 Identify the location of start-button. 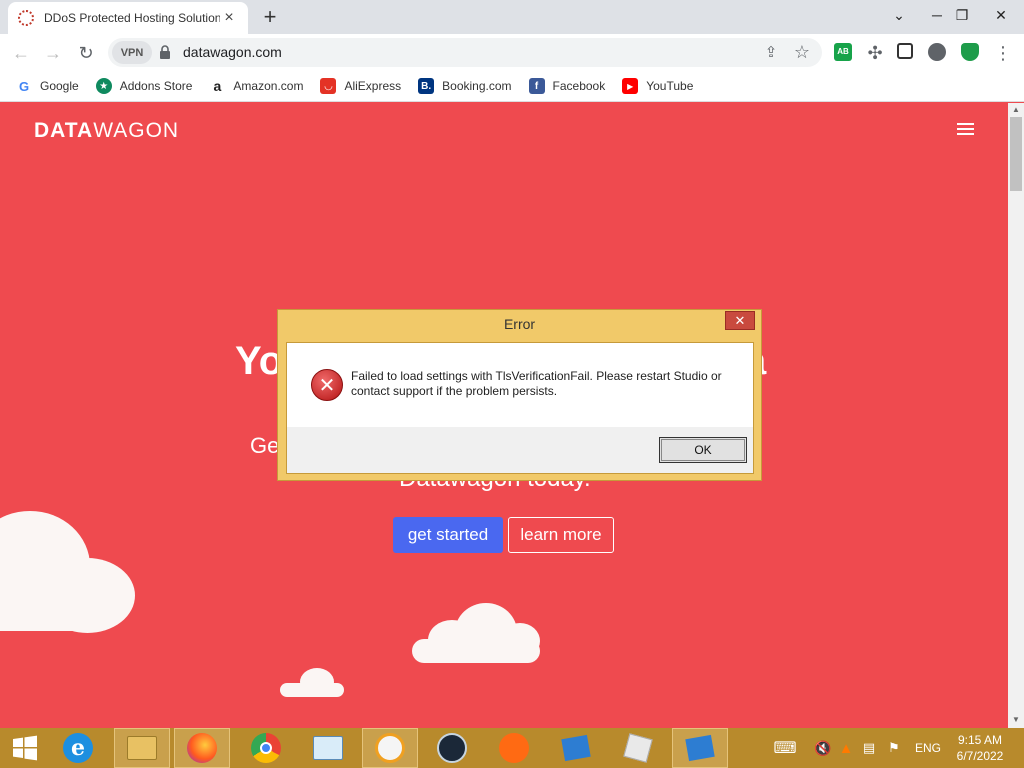
(25, 748).